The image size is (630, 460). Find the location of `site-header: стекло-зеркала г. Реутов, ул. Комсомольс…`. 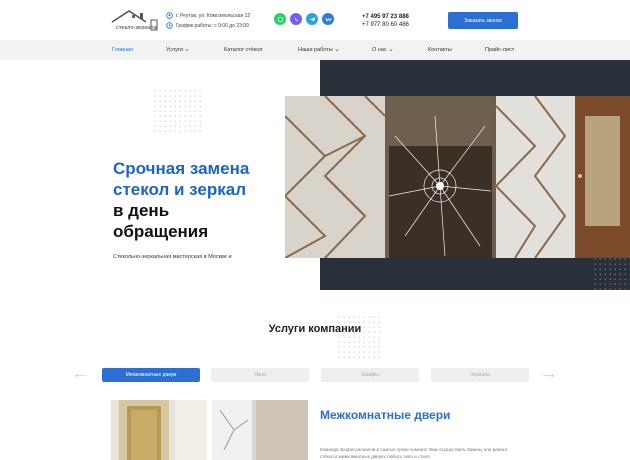

site-header: стекло-зеркала г. Реутов, ул. Комсомольс… is located at coordinates (315, 20).